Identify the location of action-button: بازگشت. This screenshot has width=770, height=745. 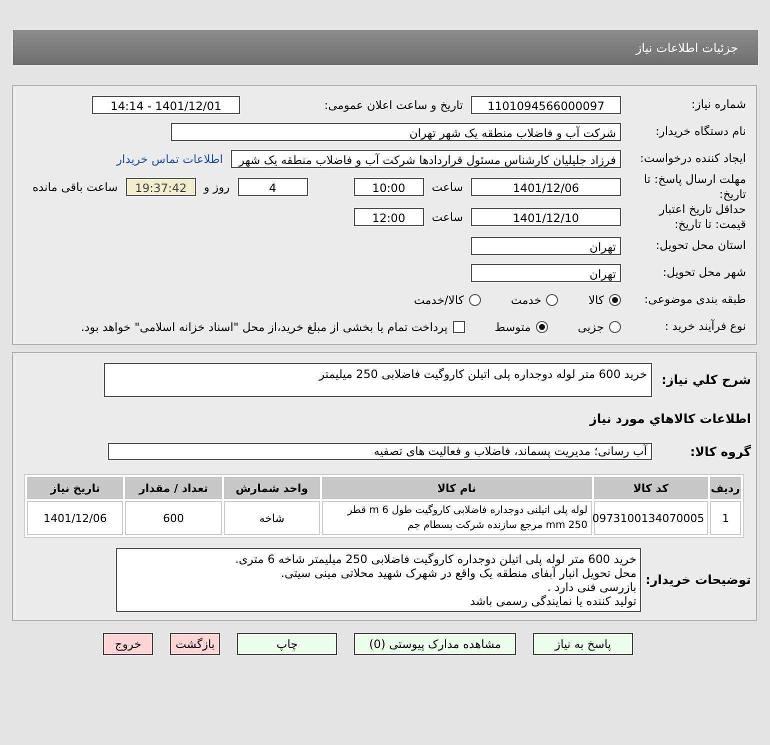
(195, 644).